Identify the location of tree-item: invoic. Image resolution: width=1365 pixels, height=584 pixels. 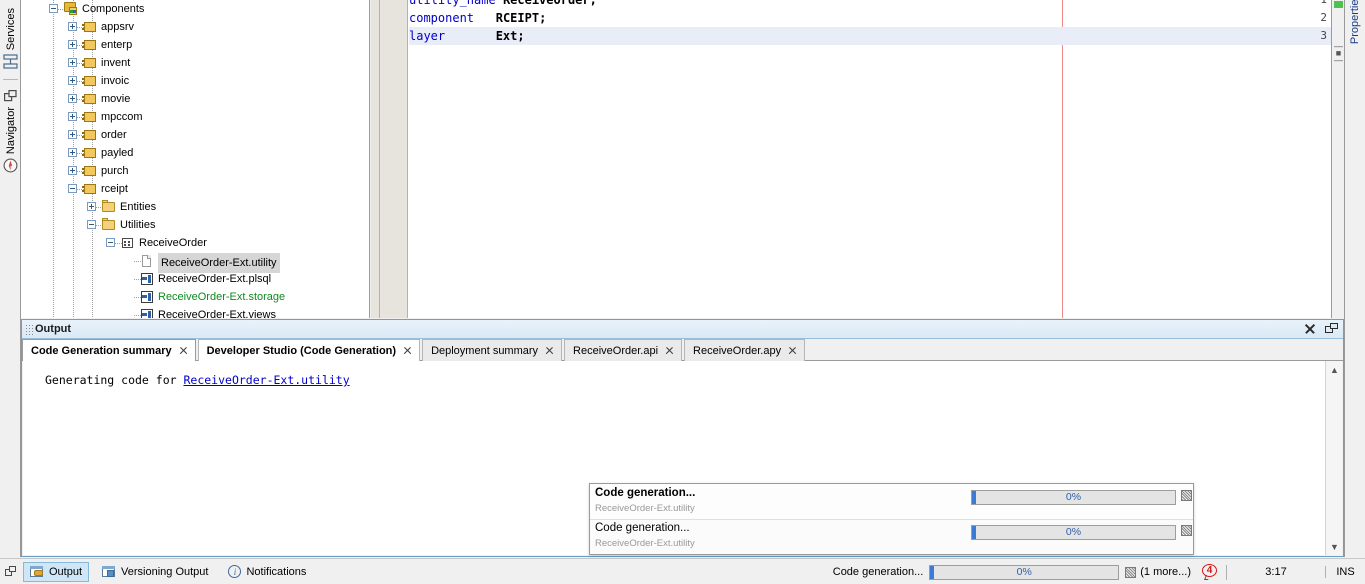
(195, 81).